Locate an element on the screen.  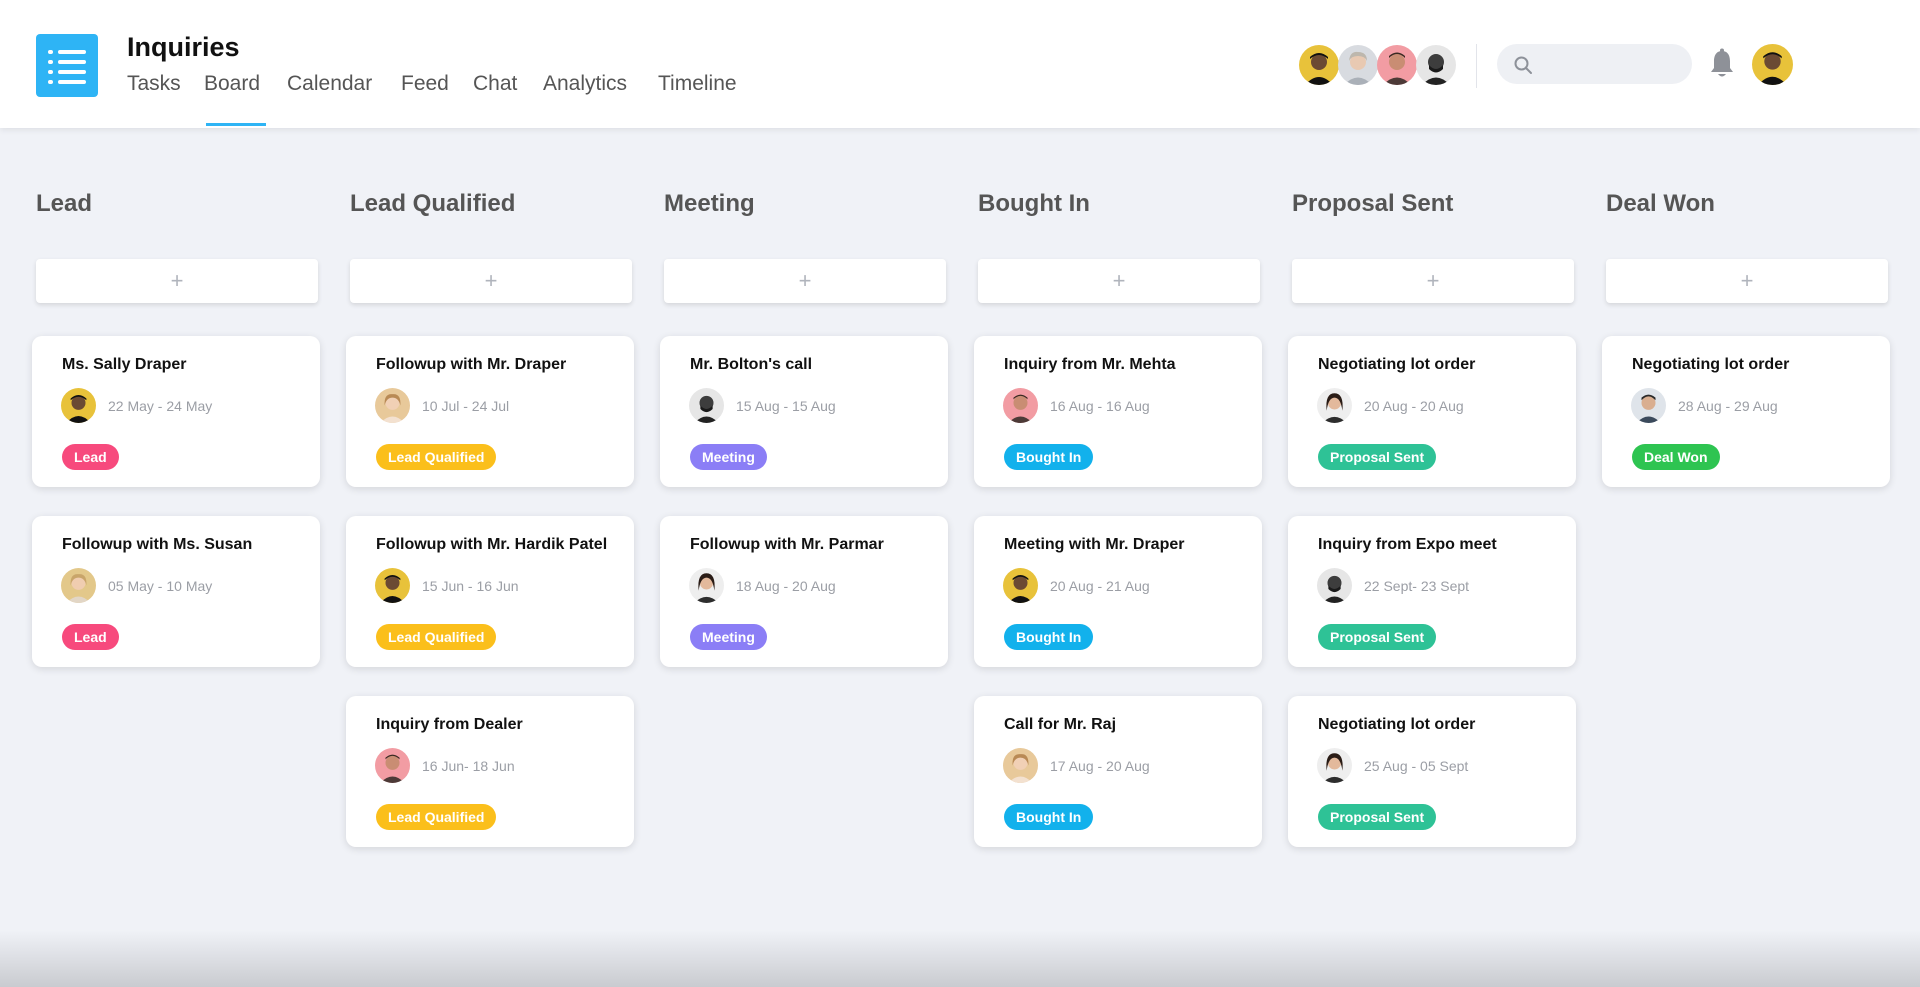
task-card: Ms. Sally Draper 22 May - 24 May Lead is located at coordinates (176, 411).